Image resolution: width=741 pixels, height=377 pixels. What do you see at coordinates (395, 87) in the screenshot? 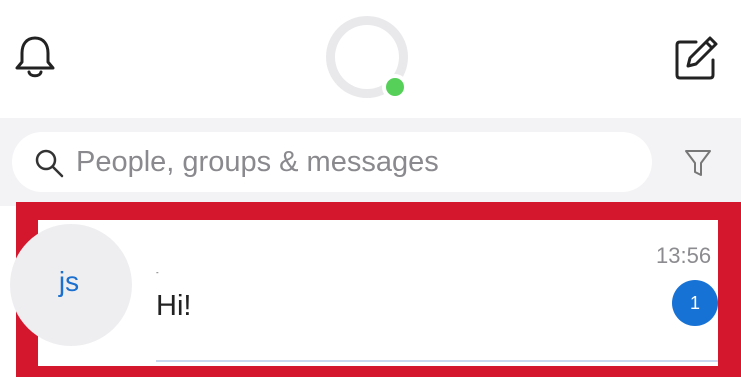
I see `presence-indicator` at bounding box center [395, 87].